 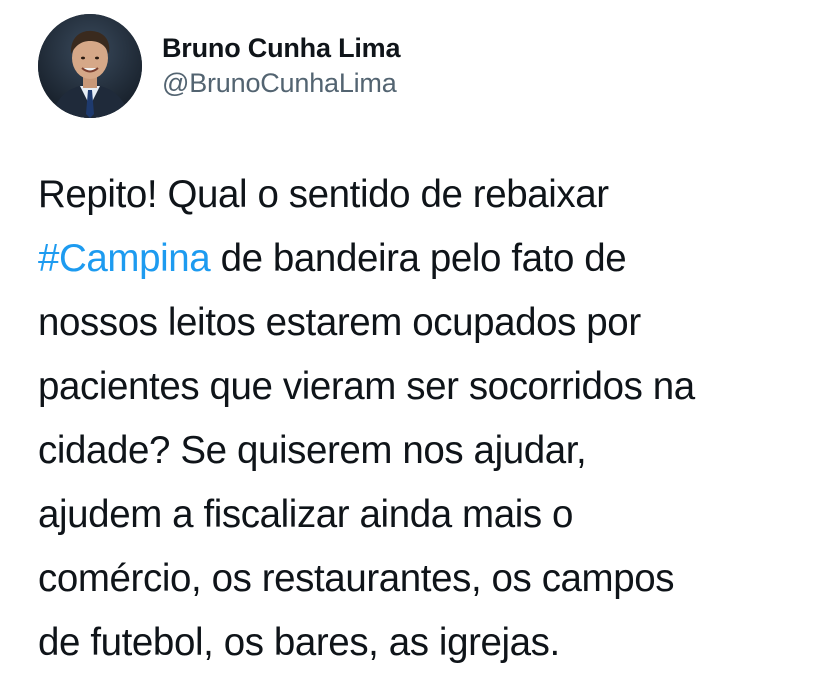 I want to click on tweet-text-line: comércio, os restaurantes, os campos, so click(x=356, y=578).